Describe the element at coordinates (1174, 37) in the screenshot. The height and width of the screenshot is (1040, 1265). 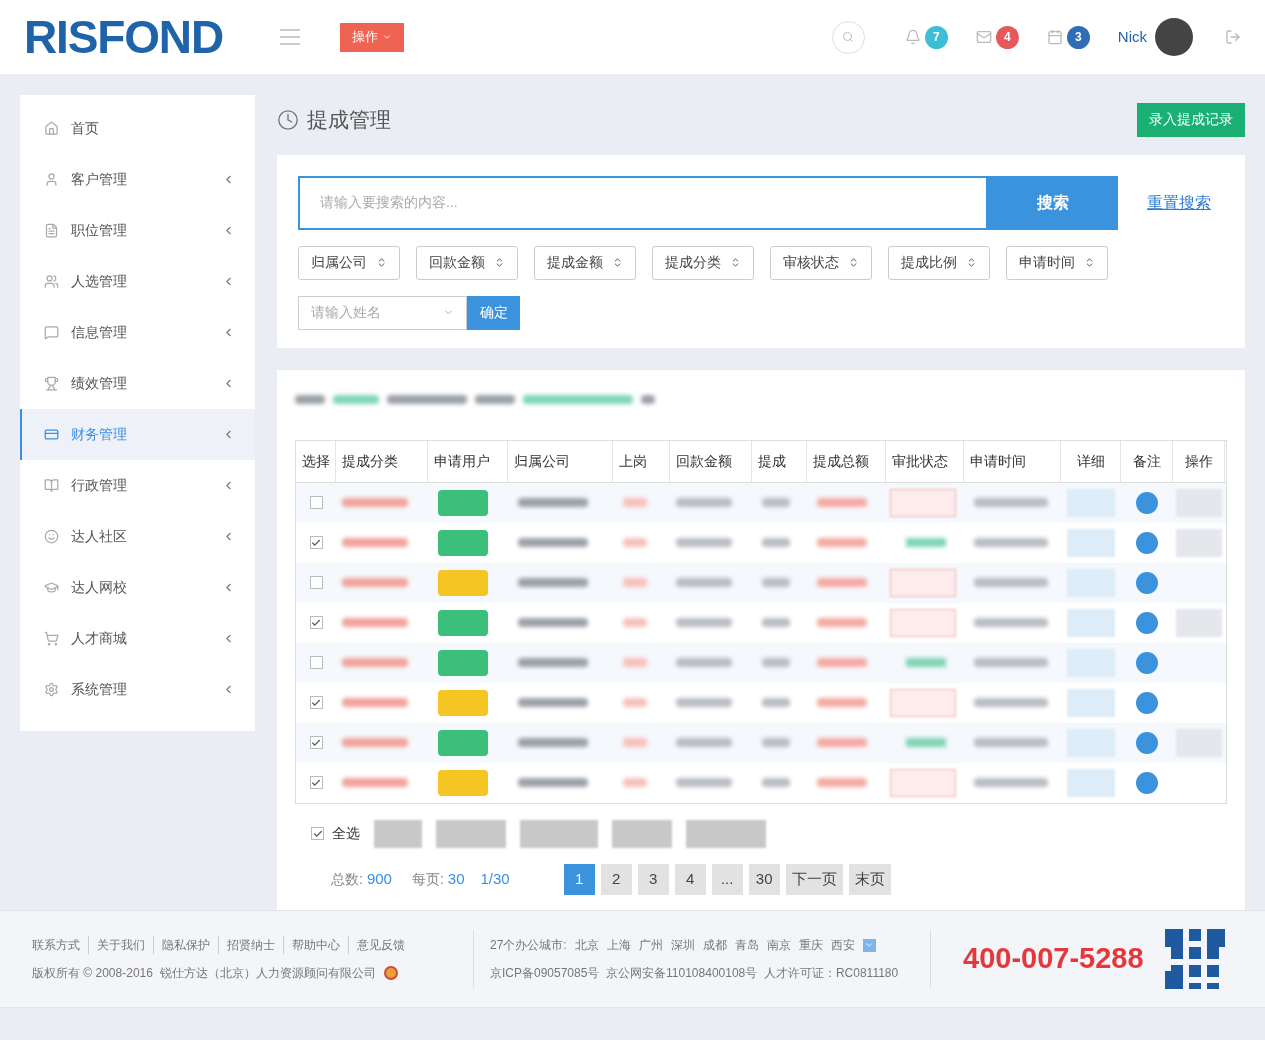
I see `avatar` at that location.